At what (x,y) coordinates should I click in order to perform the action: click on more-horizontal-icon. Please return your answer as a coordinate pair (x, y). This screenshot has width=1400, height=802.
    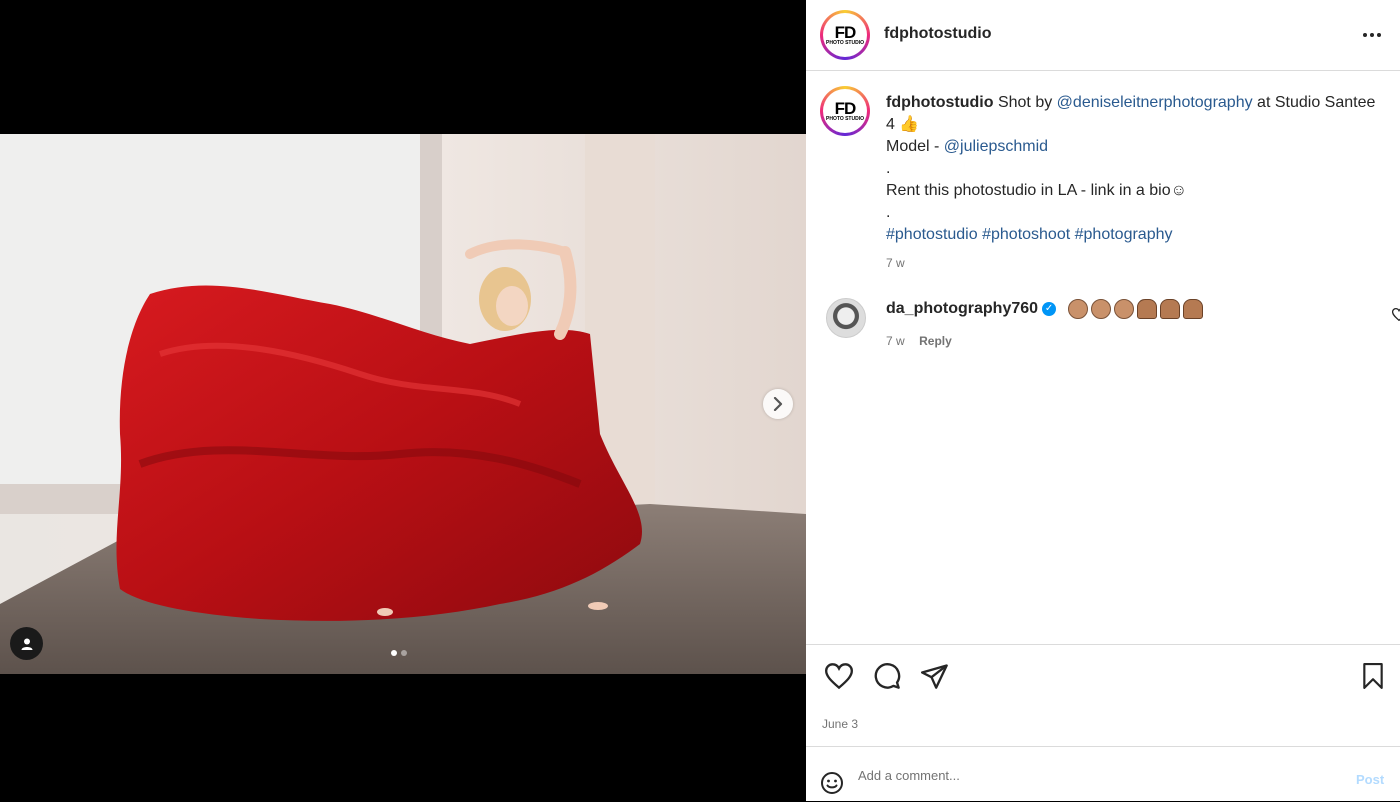
    Looking at the image, I should click on (1372, 35).